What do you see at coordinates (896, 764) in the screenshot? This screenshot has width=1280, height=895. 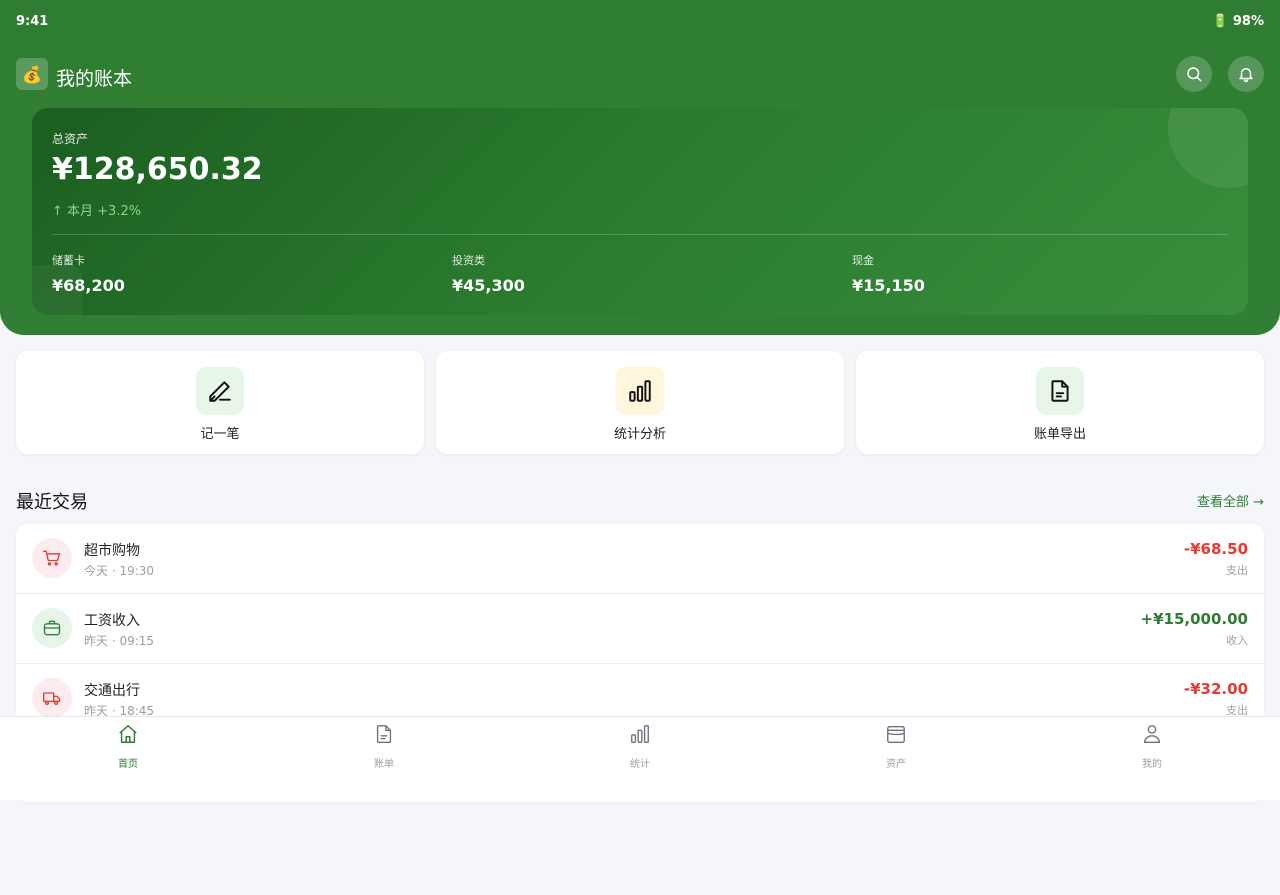 I see `nav-label: 资产` at bounding box center [896, 764].